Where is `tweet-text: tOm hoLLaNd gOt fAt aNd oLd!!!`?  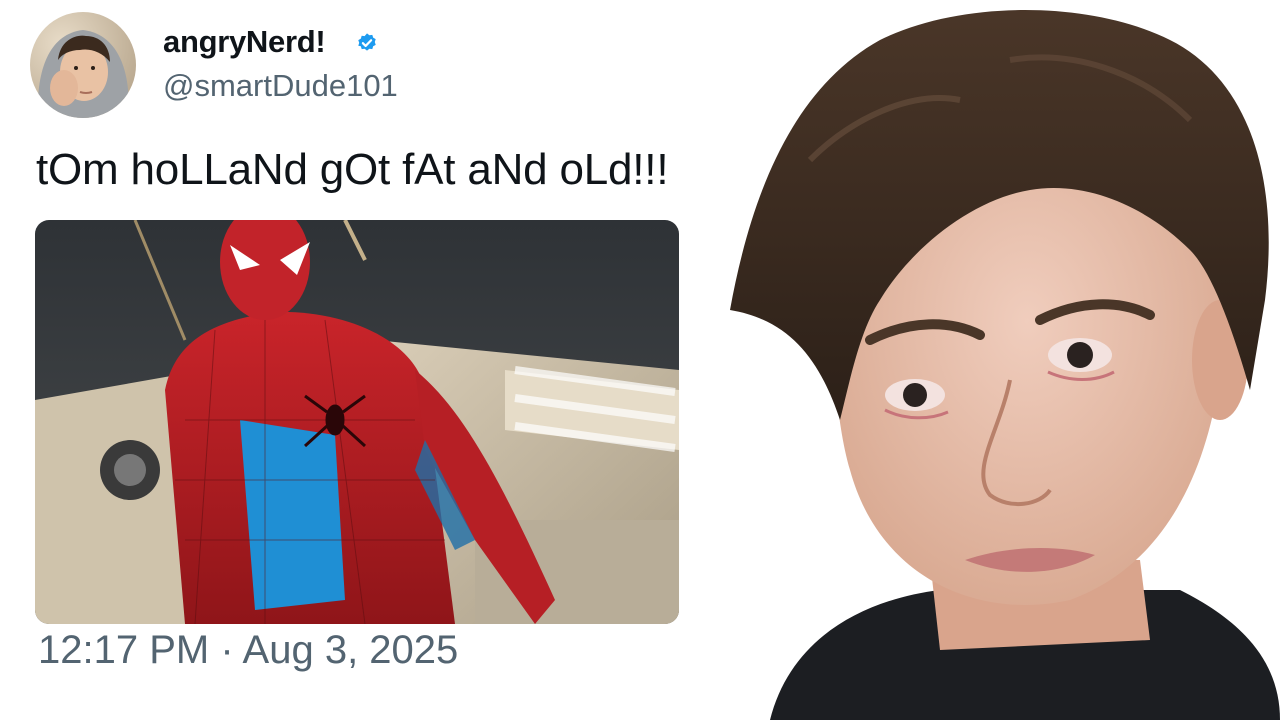
tweet-text: tOm hoLLaNd gOt fAt aNd oLd!!! is located at coordinates (352, 169).